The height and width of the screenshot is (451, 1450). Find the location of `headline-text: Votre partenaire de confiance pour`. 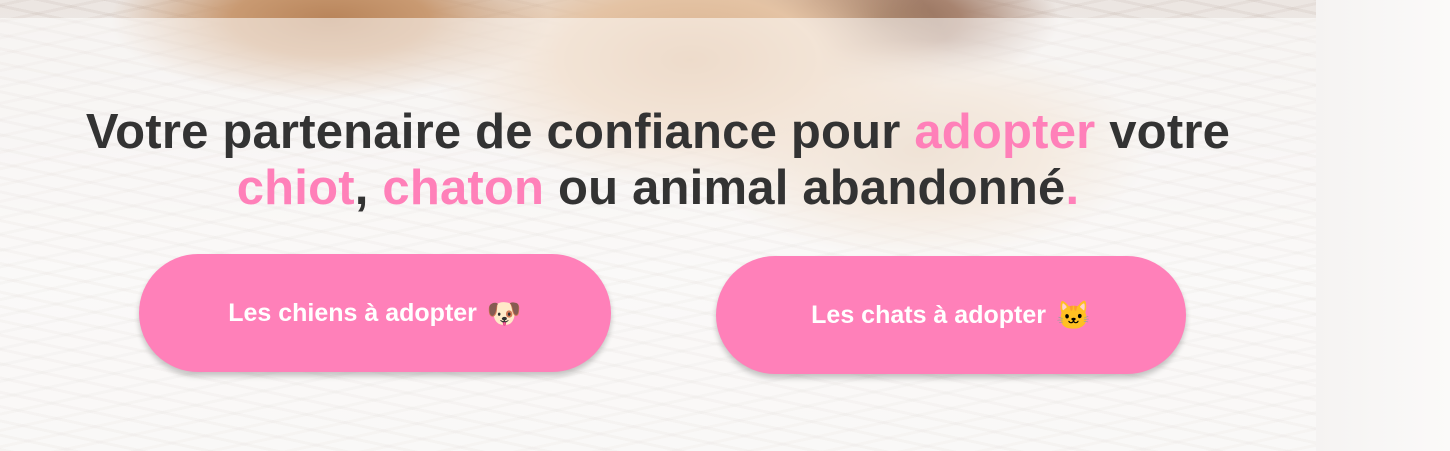

headline-text: Votre partenaire de confiance pour is located at coordinates (500, 132).